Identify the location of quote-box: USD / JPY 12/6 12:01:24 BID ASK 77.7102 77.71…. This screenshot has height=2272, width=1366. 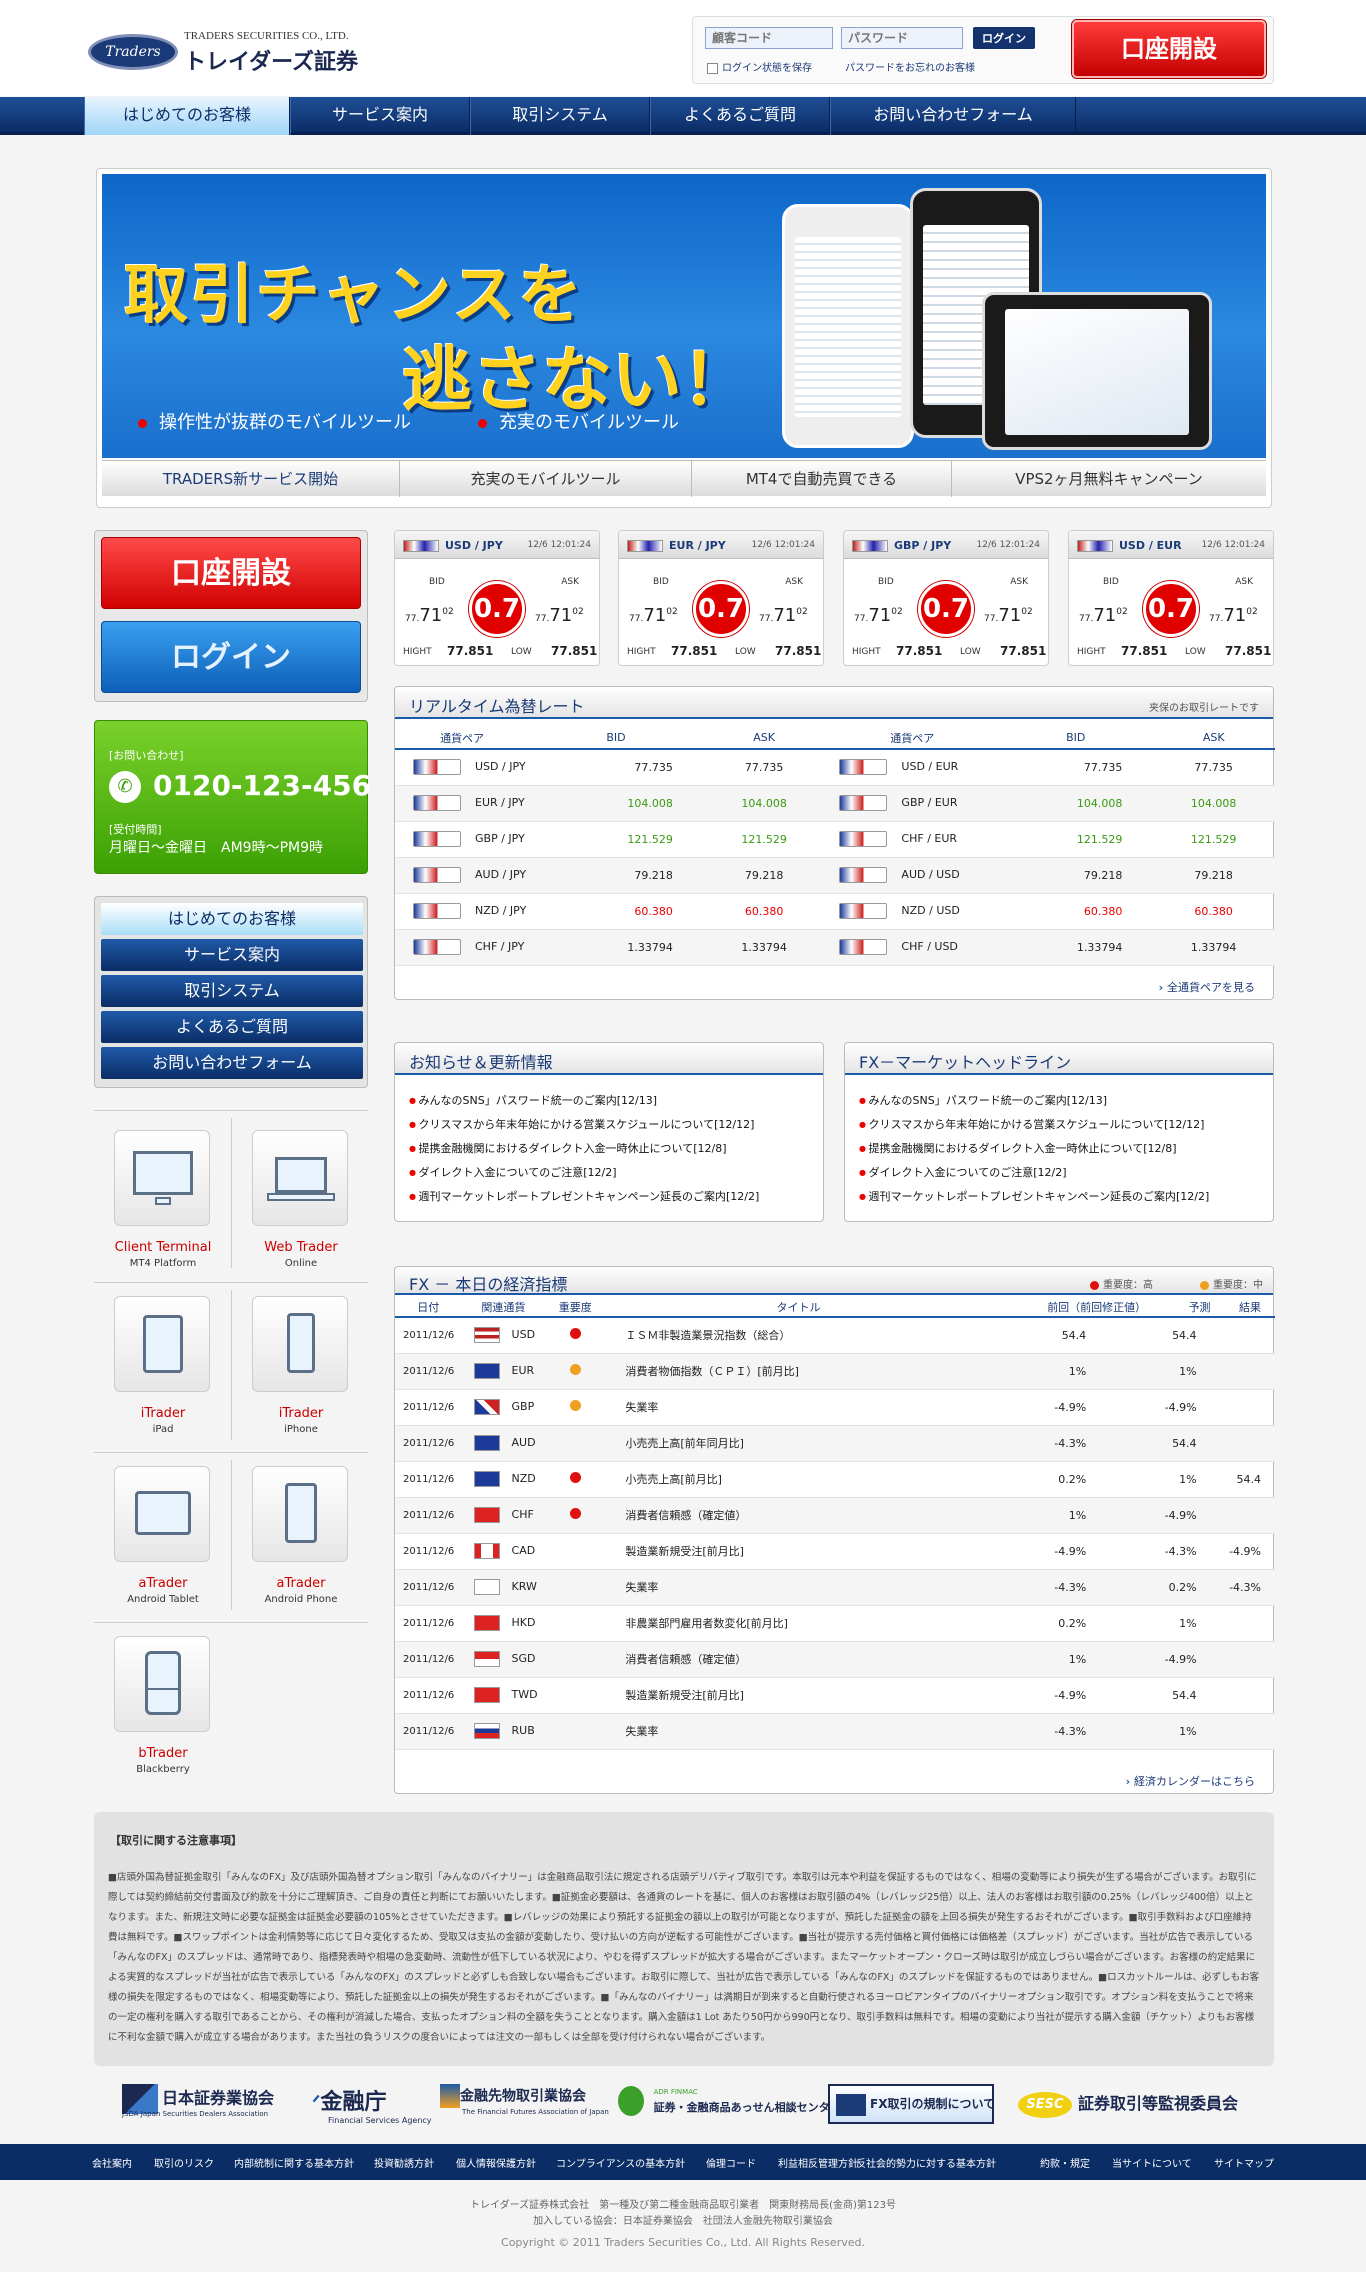
(497, 598).